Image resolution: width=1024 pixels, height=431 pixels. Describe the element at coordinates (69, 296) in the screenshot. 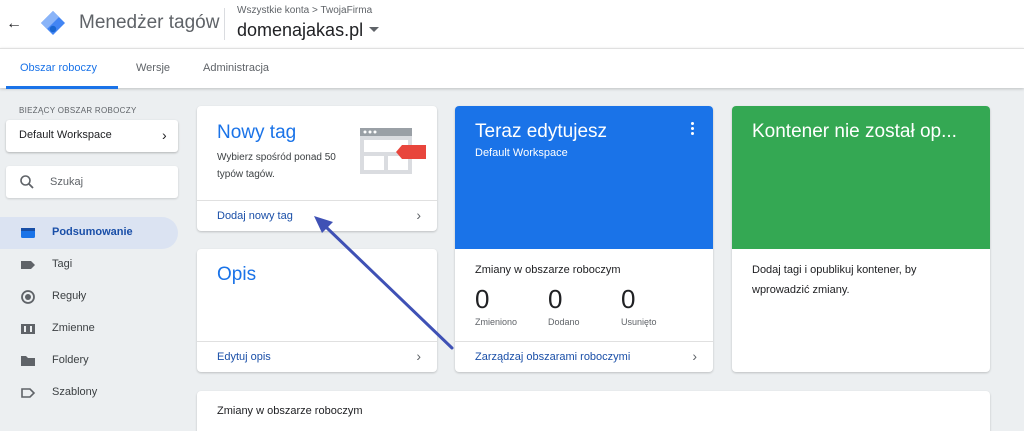

I see `sidebar-item-label: Reguły` at that location.